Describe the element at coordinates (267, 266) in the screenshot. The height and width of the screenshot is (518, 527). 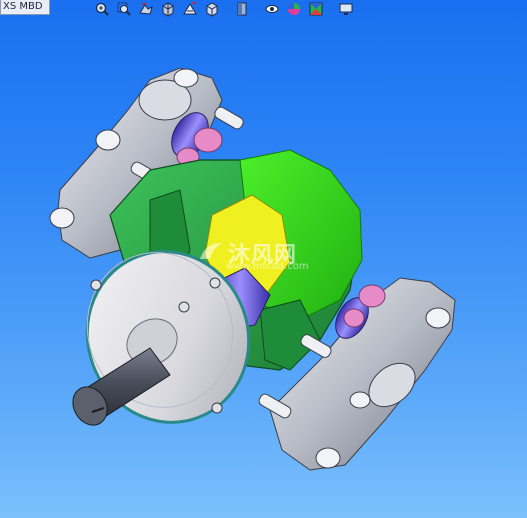
I see `watermark-url: www.mfcad.com` at that location.